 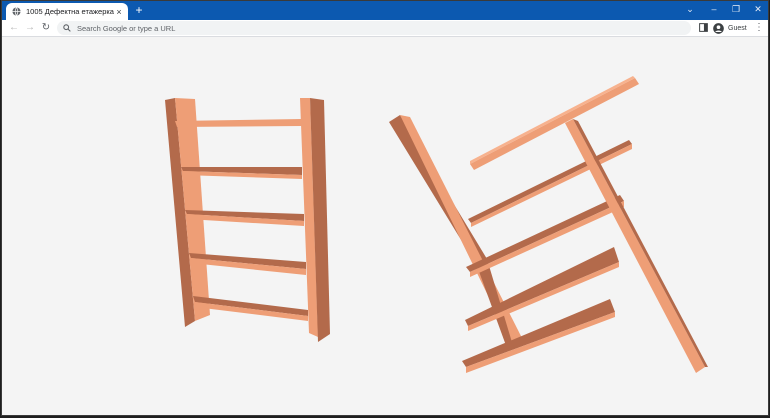 I want to click on close-window-button: ✕, so click(x=757, y=9).